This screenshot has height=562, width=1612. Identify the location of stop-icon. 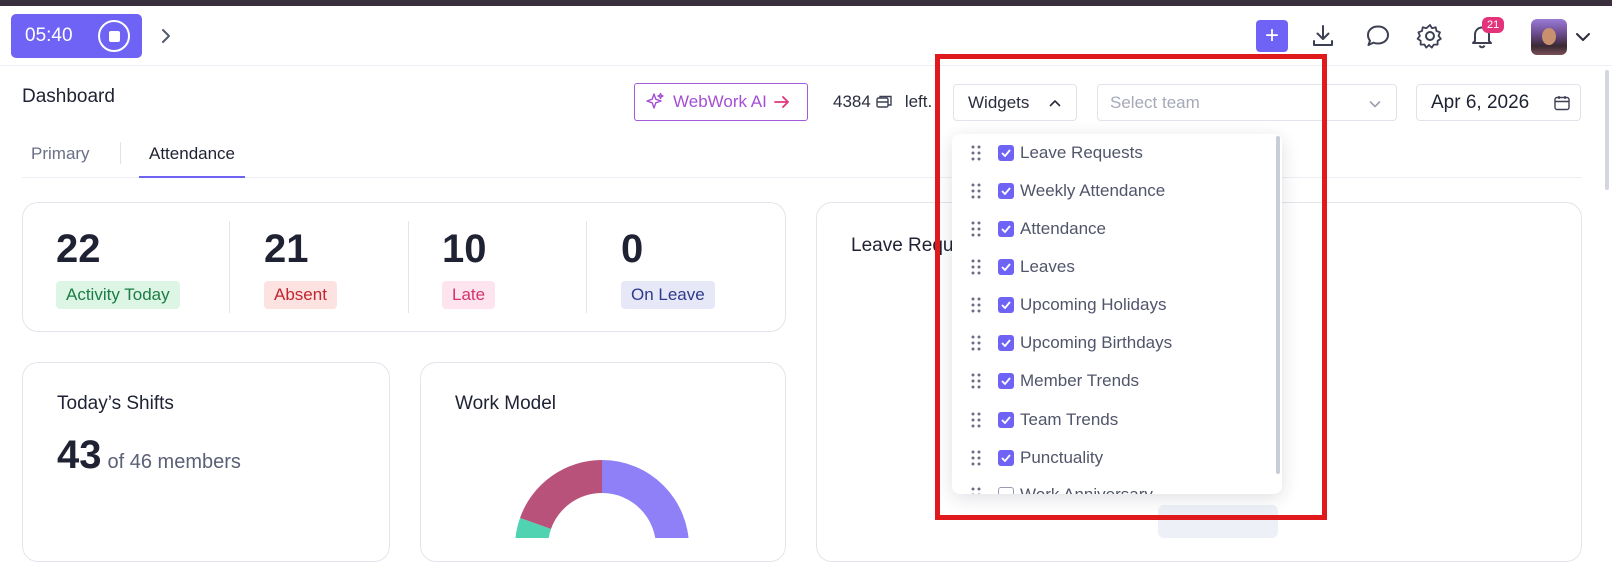
(114, 36).